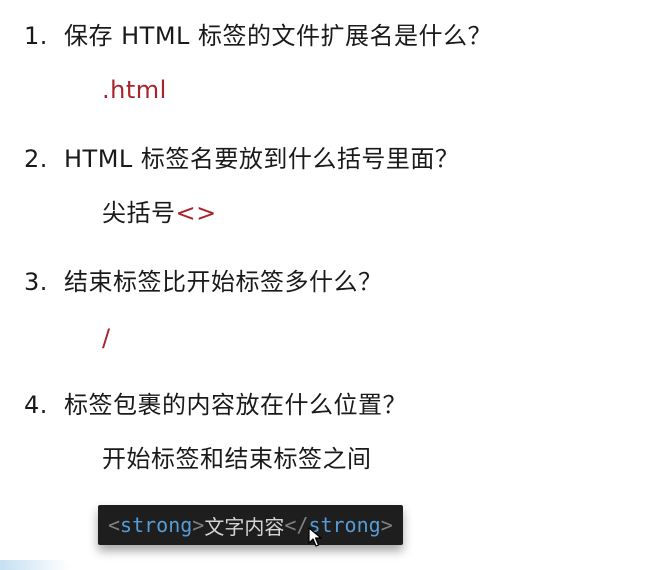 The image size is (666, 570). What do you see at coordinates (156, 525) in the screenshot?
I see `code-open-tag-name: strong` at bounding box center [156, 525].